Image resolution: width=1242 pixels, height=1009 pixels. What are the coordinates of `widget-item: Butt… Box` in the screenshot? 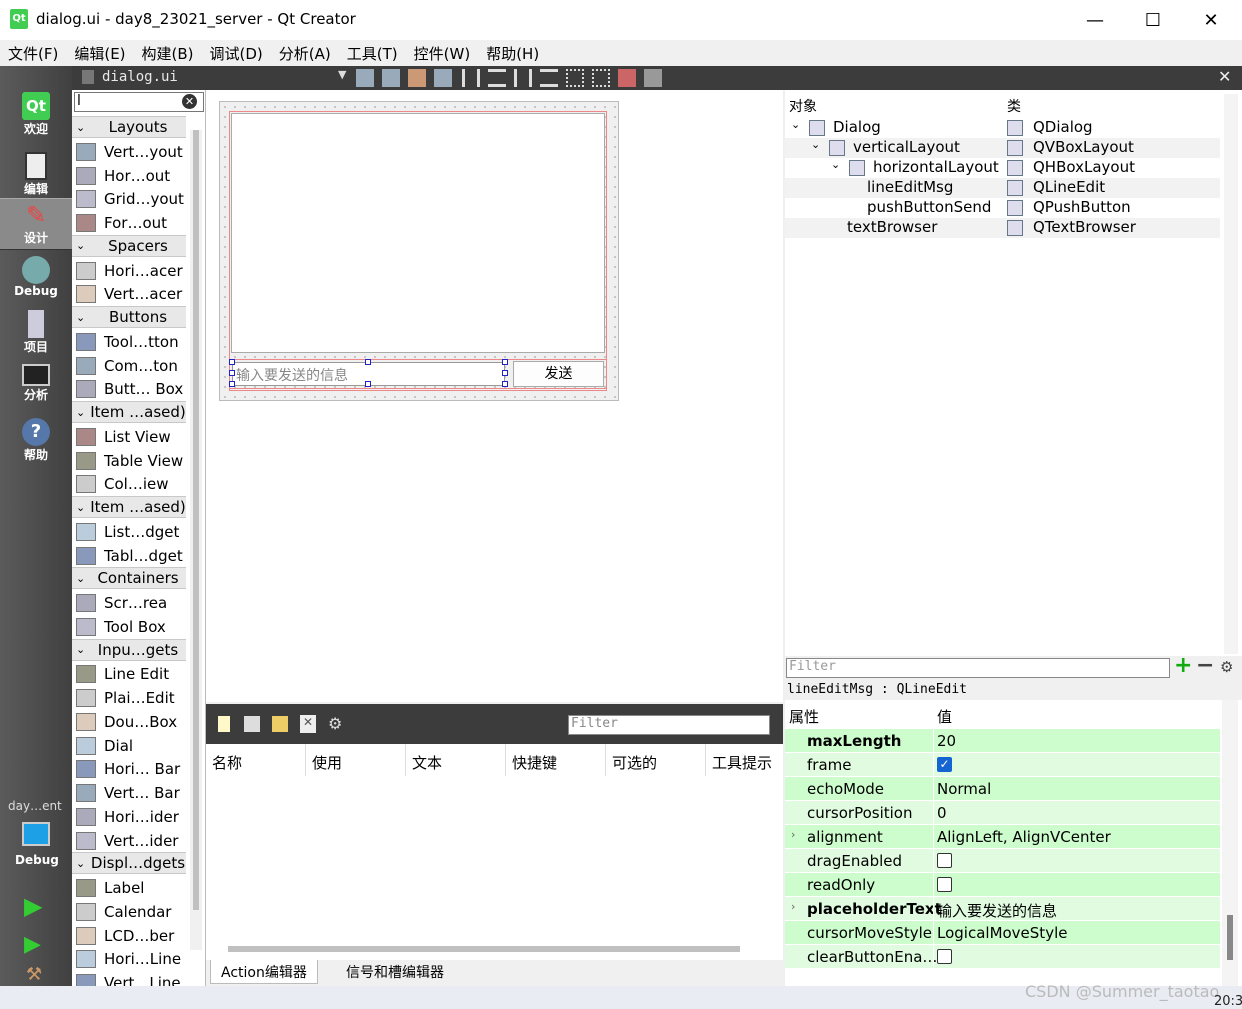 It's located at (129, 389).